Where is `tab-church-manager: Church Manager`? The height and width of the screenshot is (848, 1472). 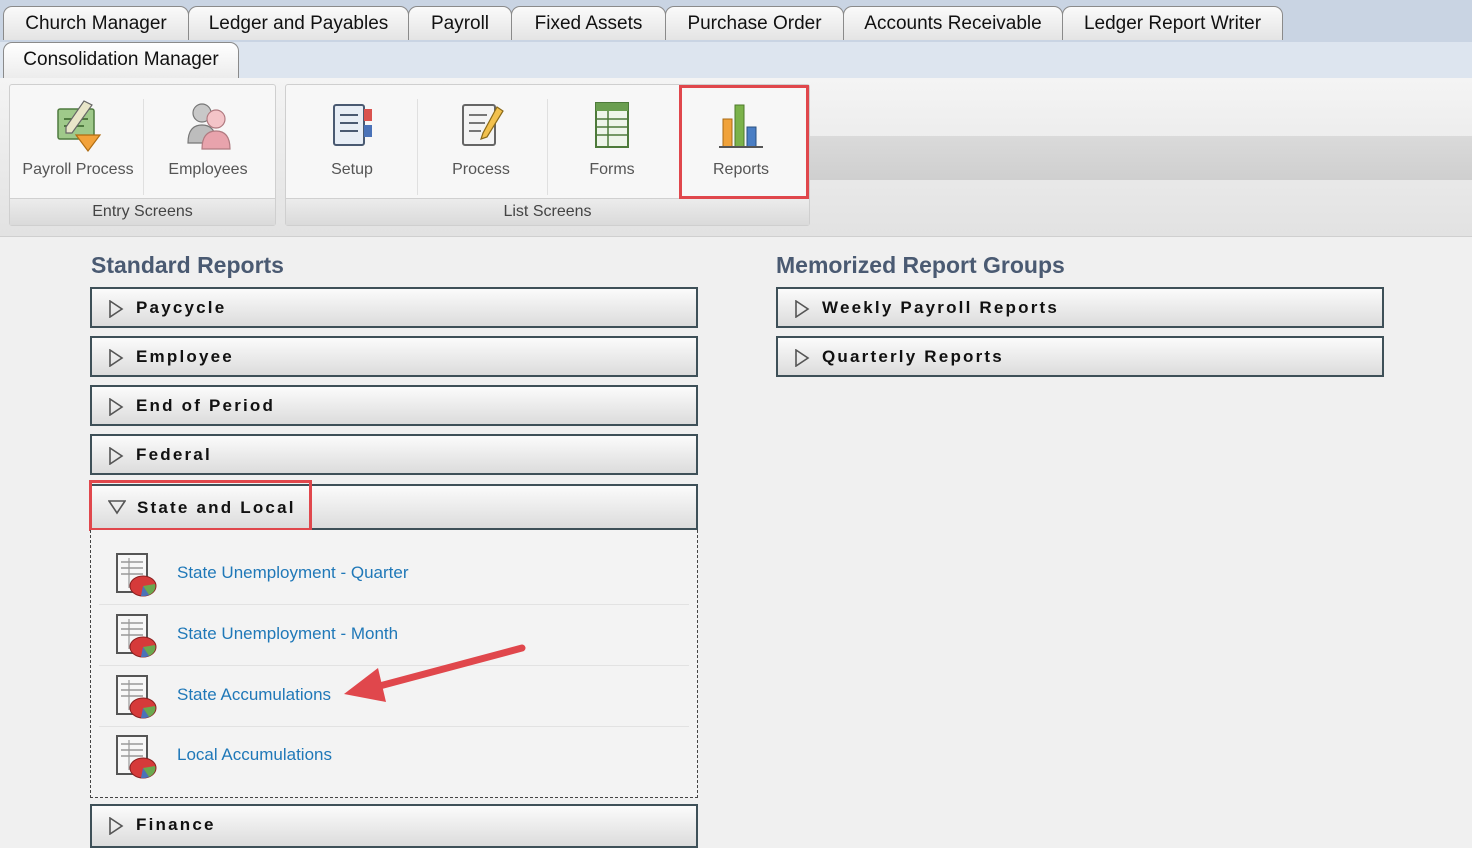 tab-church-manager: Church Manager is located at coordinates (96, 23).